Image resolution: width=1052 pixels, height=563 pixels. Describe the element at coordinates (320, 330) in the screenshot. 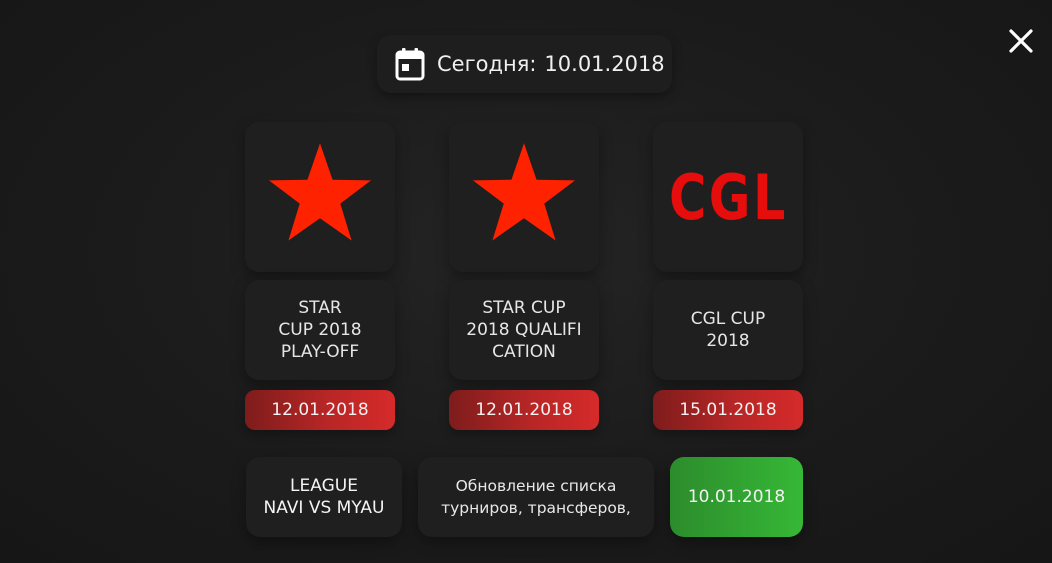

I see `tournament-name-1: STAR CUP 2018 PLAY-OFF` at that location.